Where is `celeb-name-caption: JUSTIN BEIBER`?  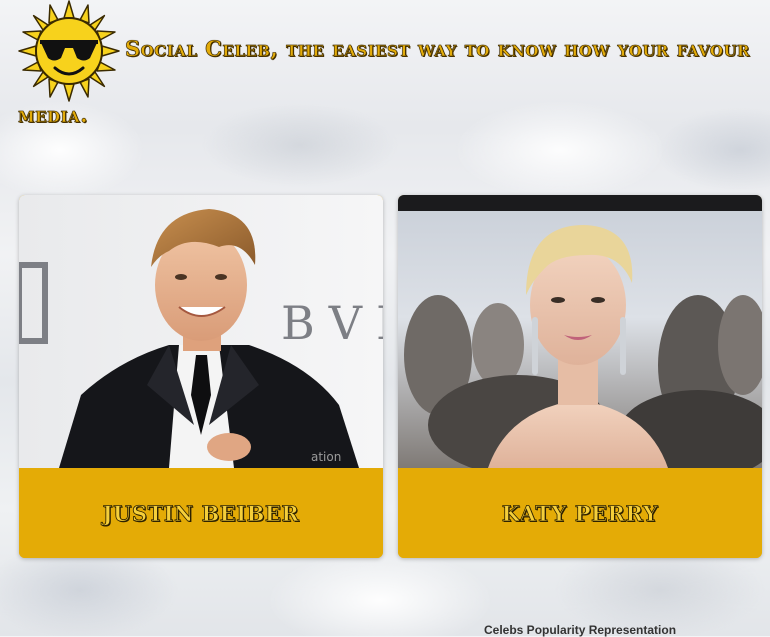
celeb-name-caption: JUSTIN BEIBER is located at coordinates (201, 513).